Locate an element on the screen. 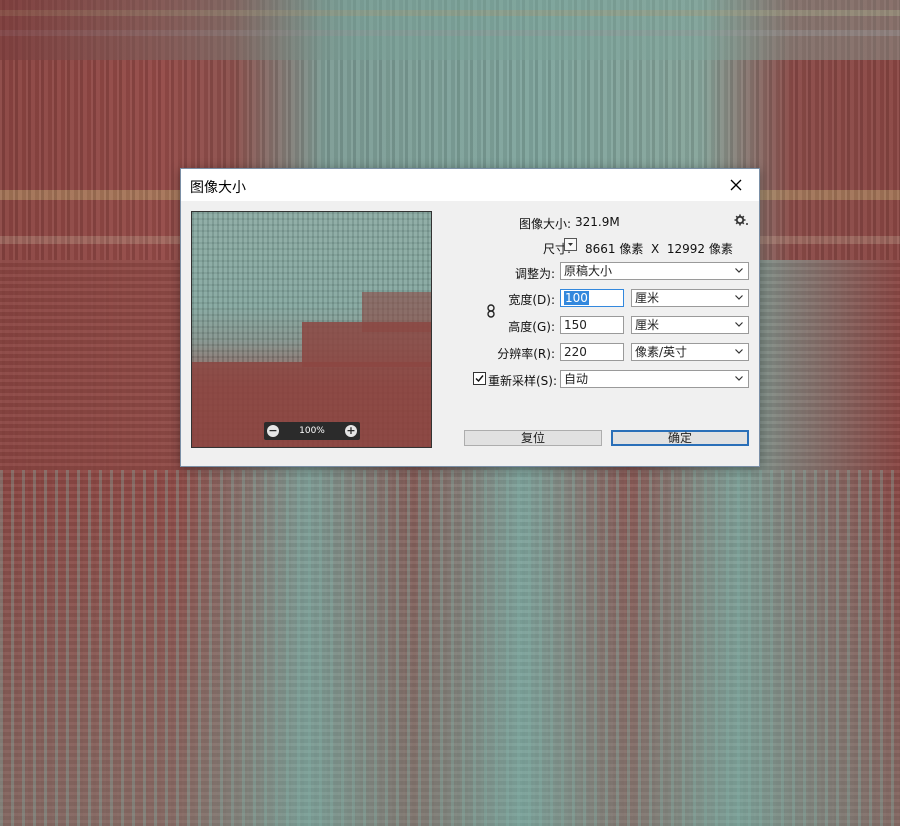 This screenshot has width=900, height=826. close-icon is located at coordinates (736, 185).